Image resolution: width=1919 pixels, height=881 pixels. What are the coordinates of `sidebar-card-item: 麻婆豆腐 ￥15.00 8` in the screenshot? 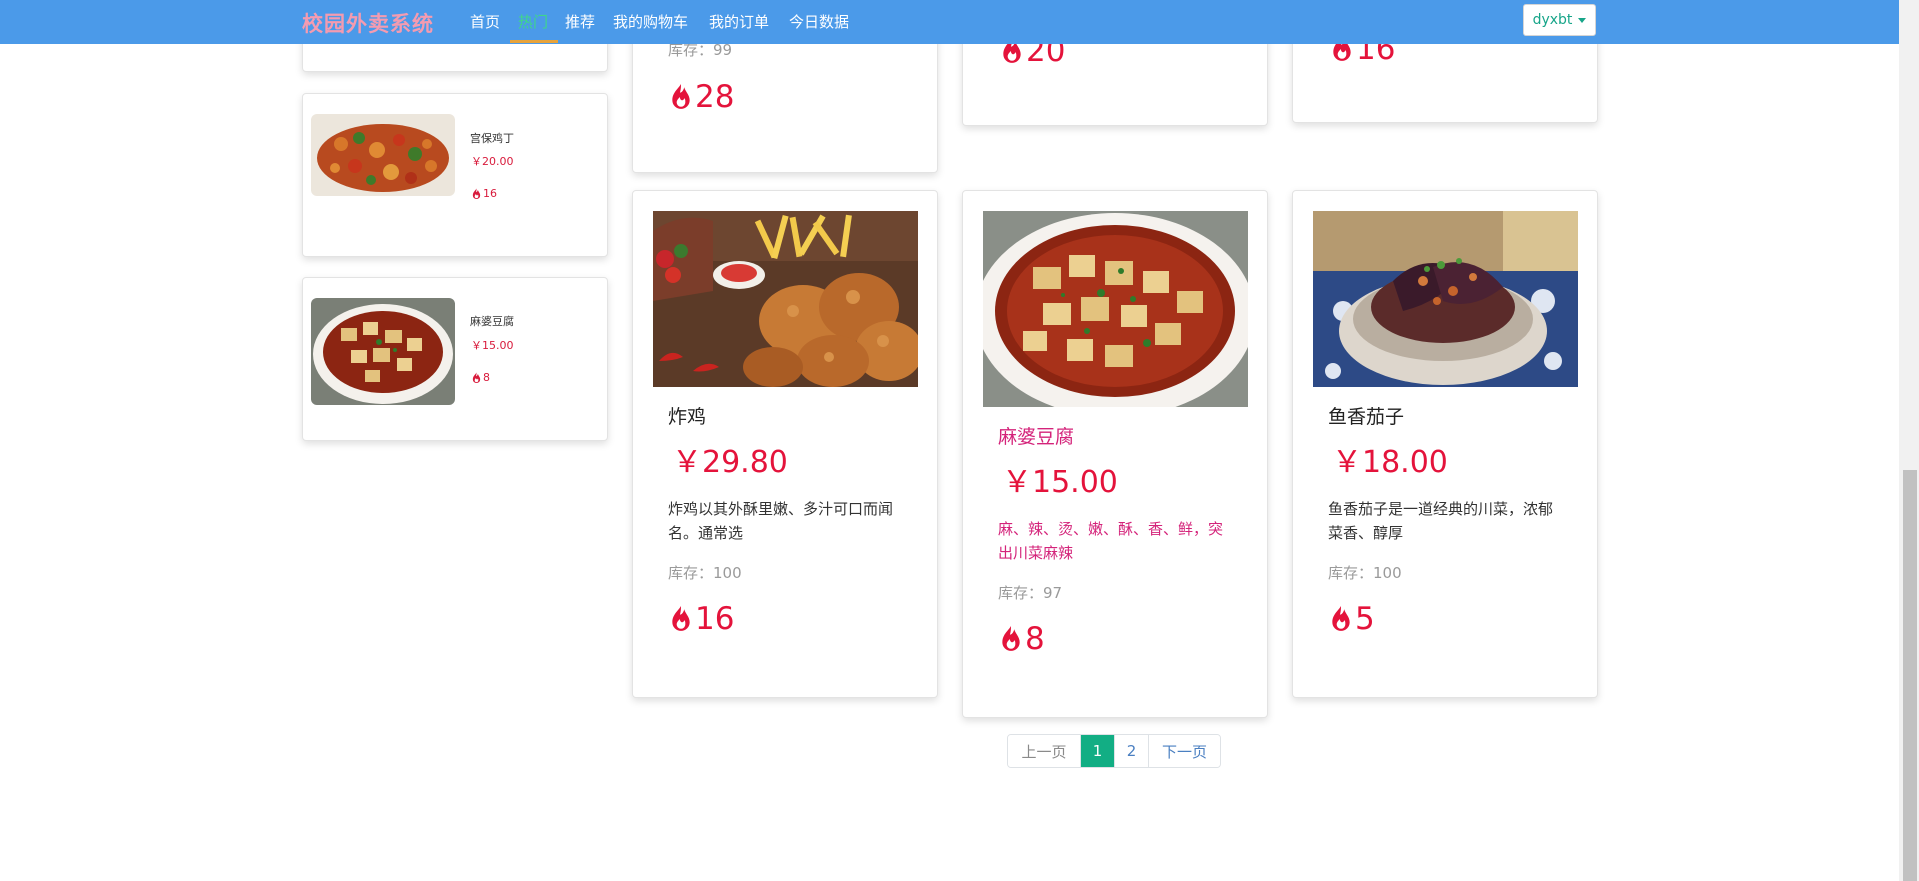 It's located at (455, 359).